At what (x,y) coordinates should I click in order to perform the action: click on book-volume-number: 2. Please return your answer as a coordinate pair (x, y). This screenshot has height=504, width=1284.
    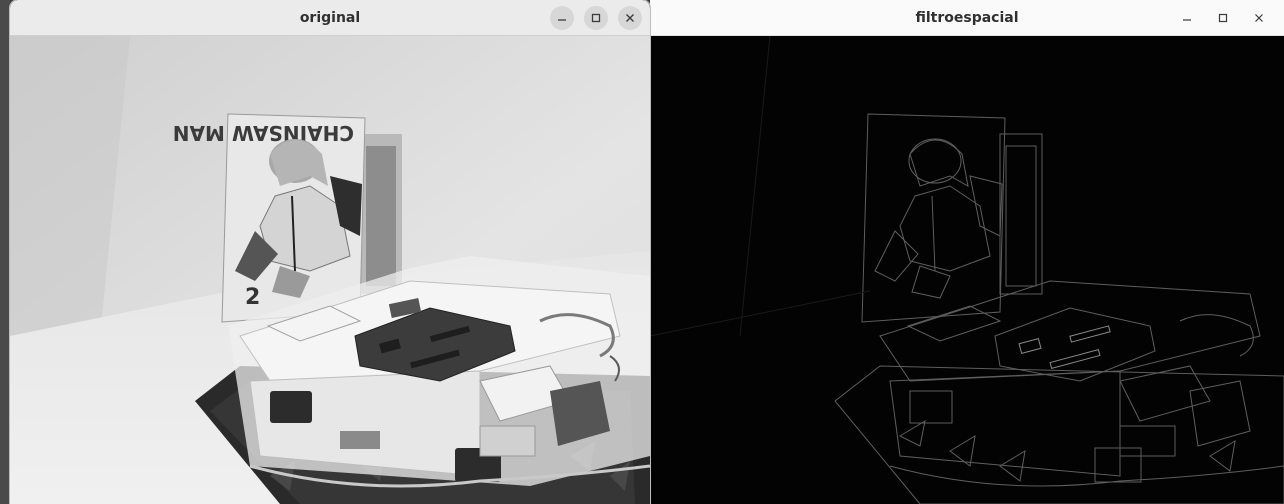
    Looking at the image, I should click on (252, 297).